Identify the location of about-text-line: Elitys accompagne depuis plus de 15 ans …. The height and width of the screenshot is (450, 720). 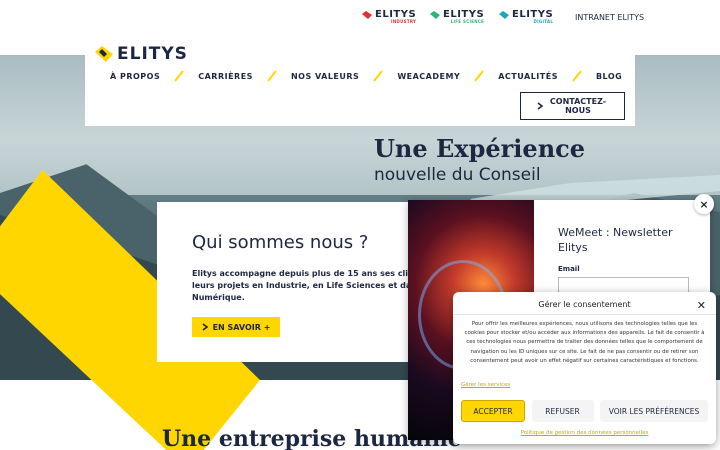
(309, 273).